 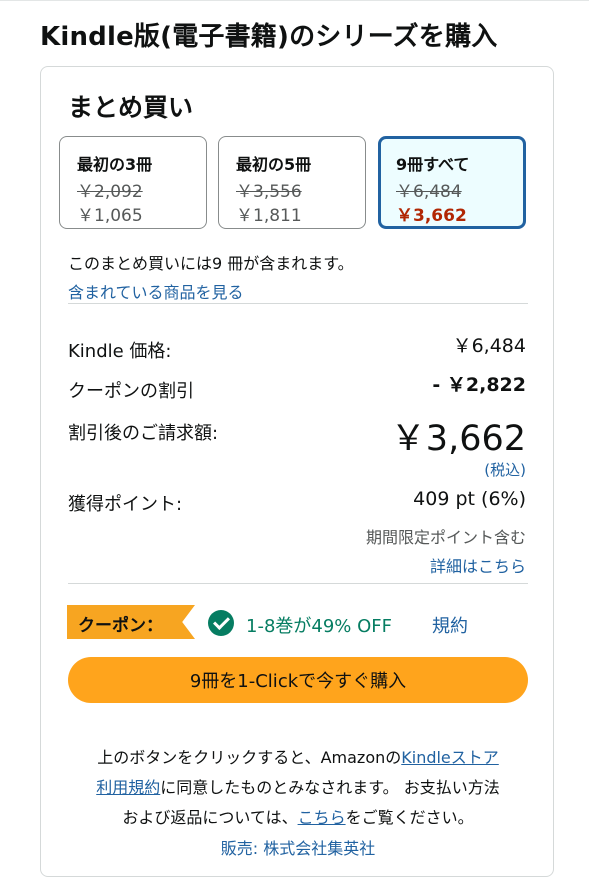 What do you see at coordinates (269, 37) in the screenshot?
I see `page-title: Kindle版(電子書籍)のシリーズを購入` at bounding box center [269, 37].